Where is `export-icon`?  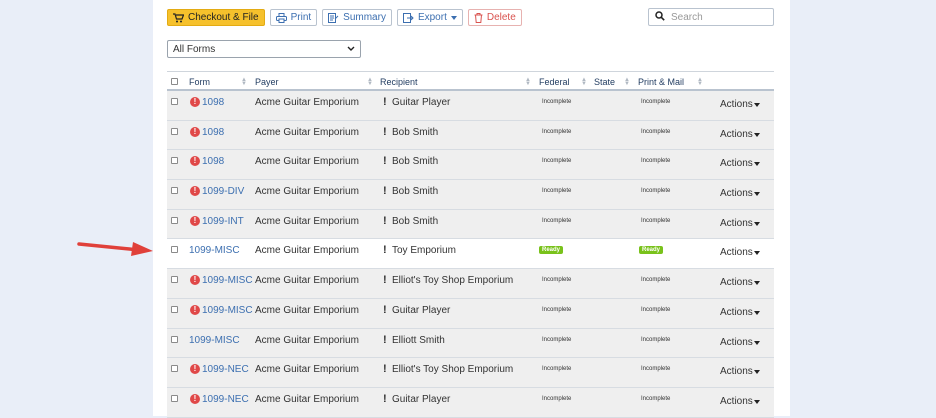 export-icon is located at coordinates (408, 17).